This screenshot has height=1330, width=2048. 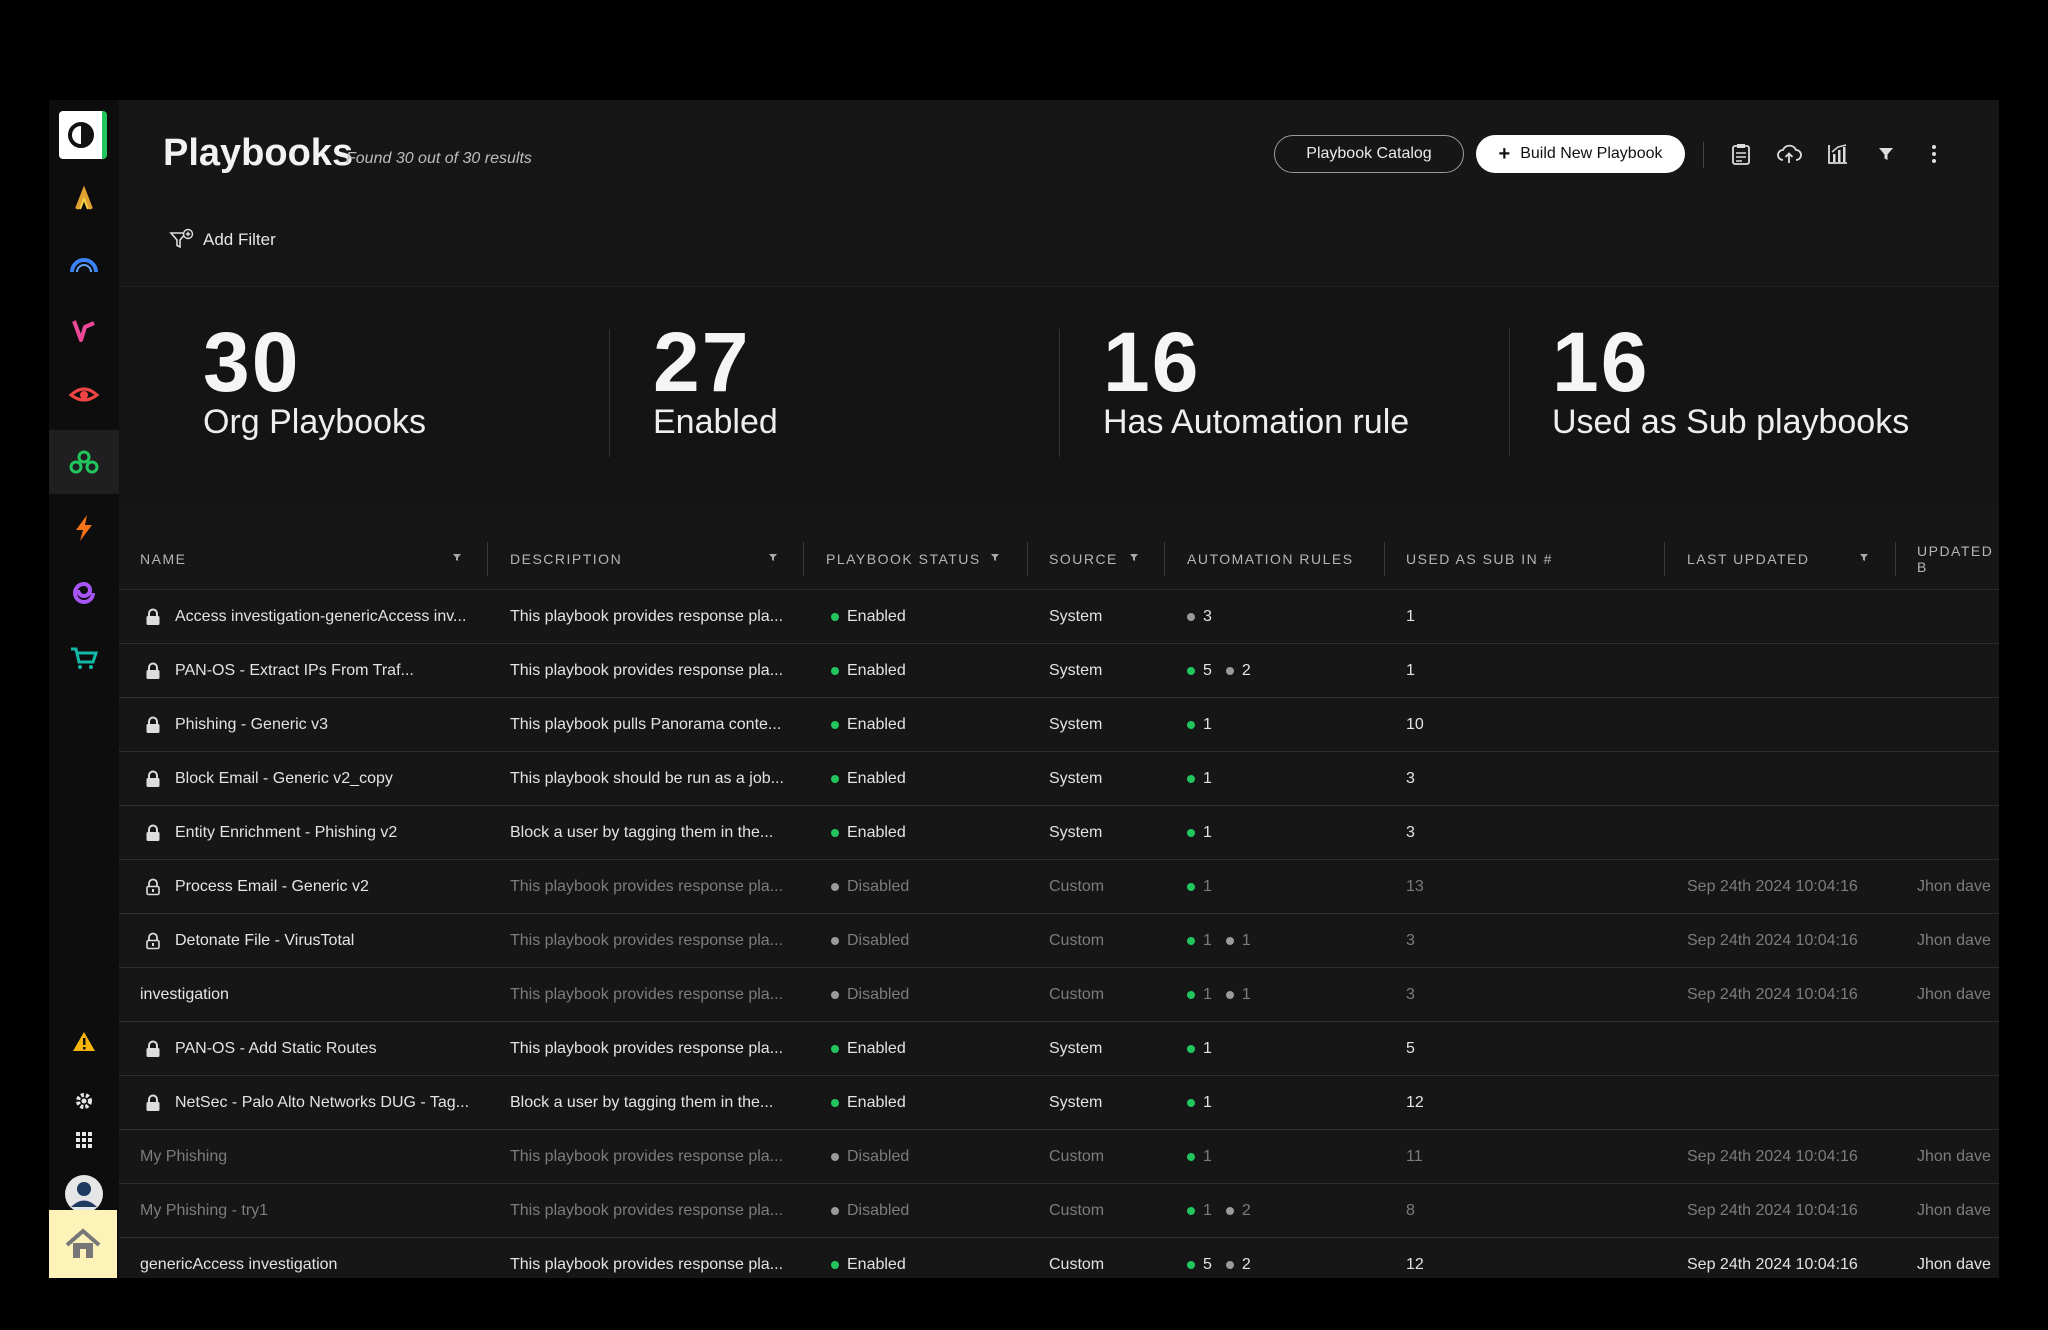 What do you see at coordinates (84, 658) in the screenshot?
I see `cart-icon` at bounding box center [84, 658].